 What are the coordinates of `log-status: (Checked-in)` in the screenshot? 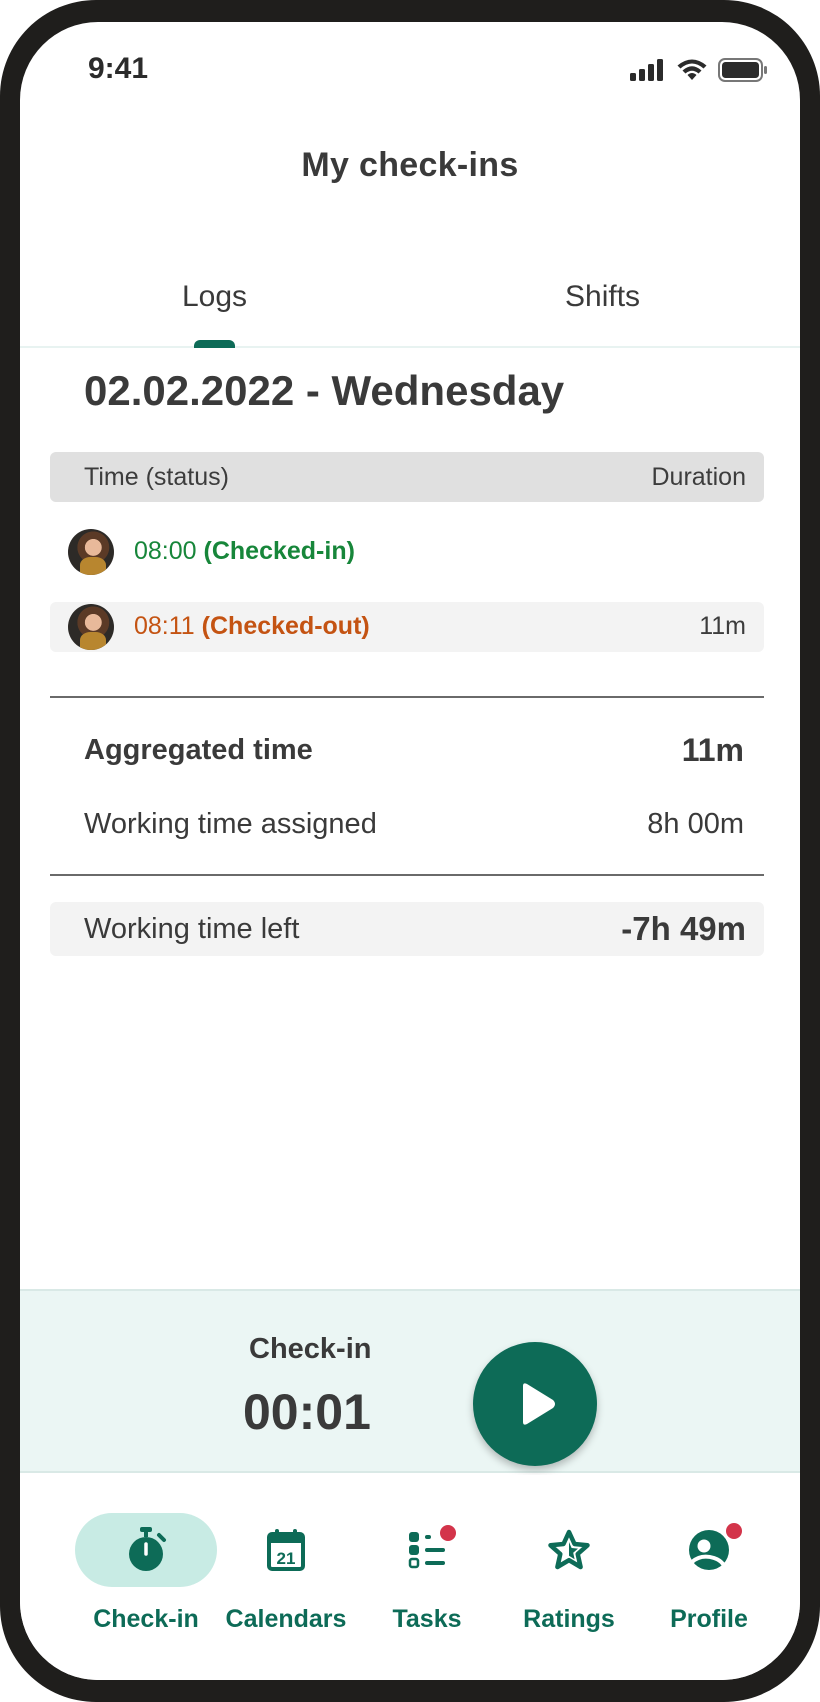 It's located at (279, 551).